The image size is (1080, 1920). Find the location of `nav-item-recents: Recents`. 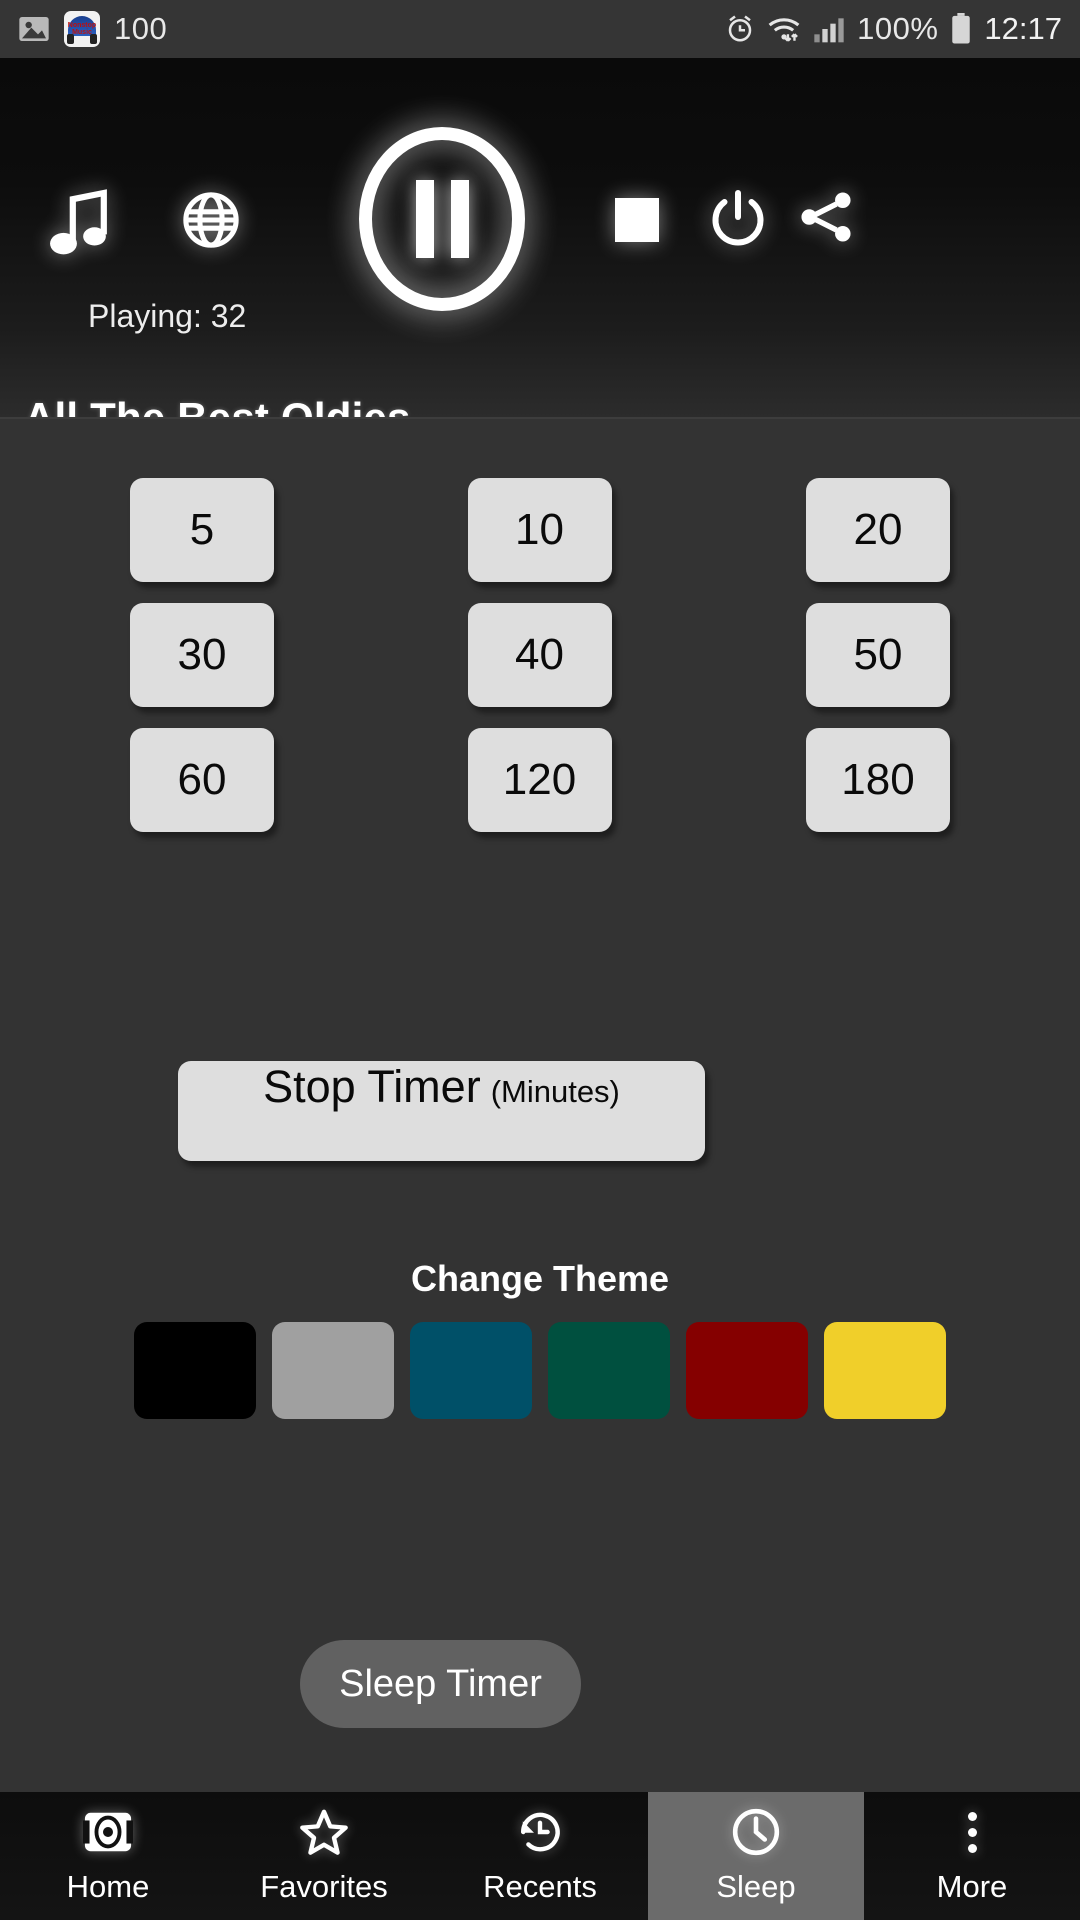

nav-item-recents: Recents is located at coordinates (540, 1856).